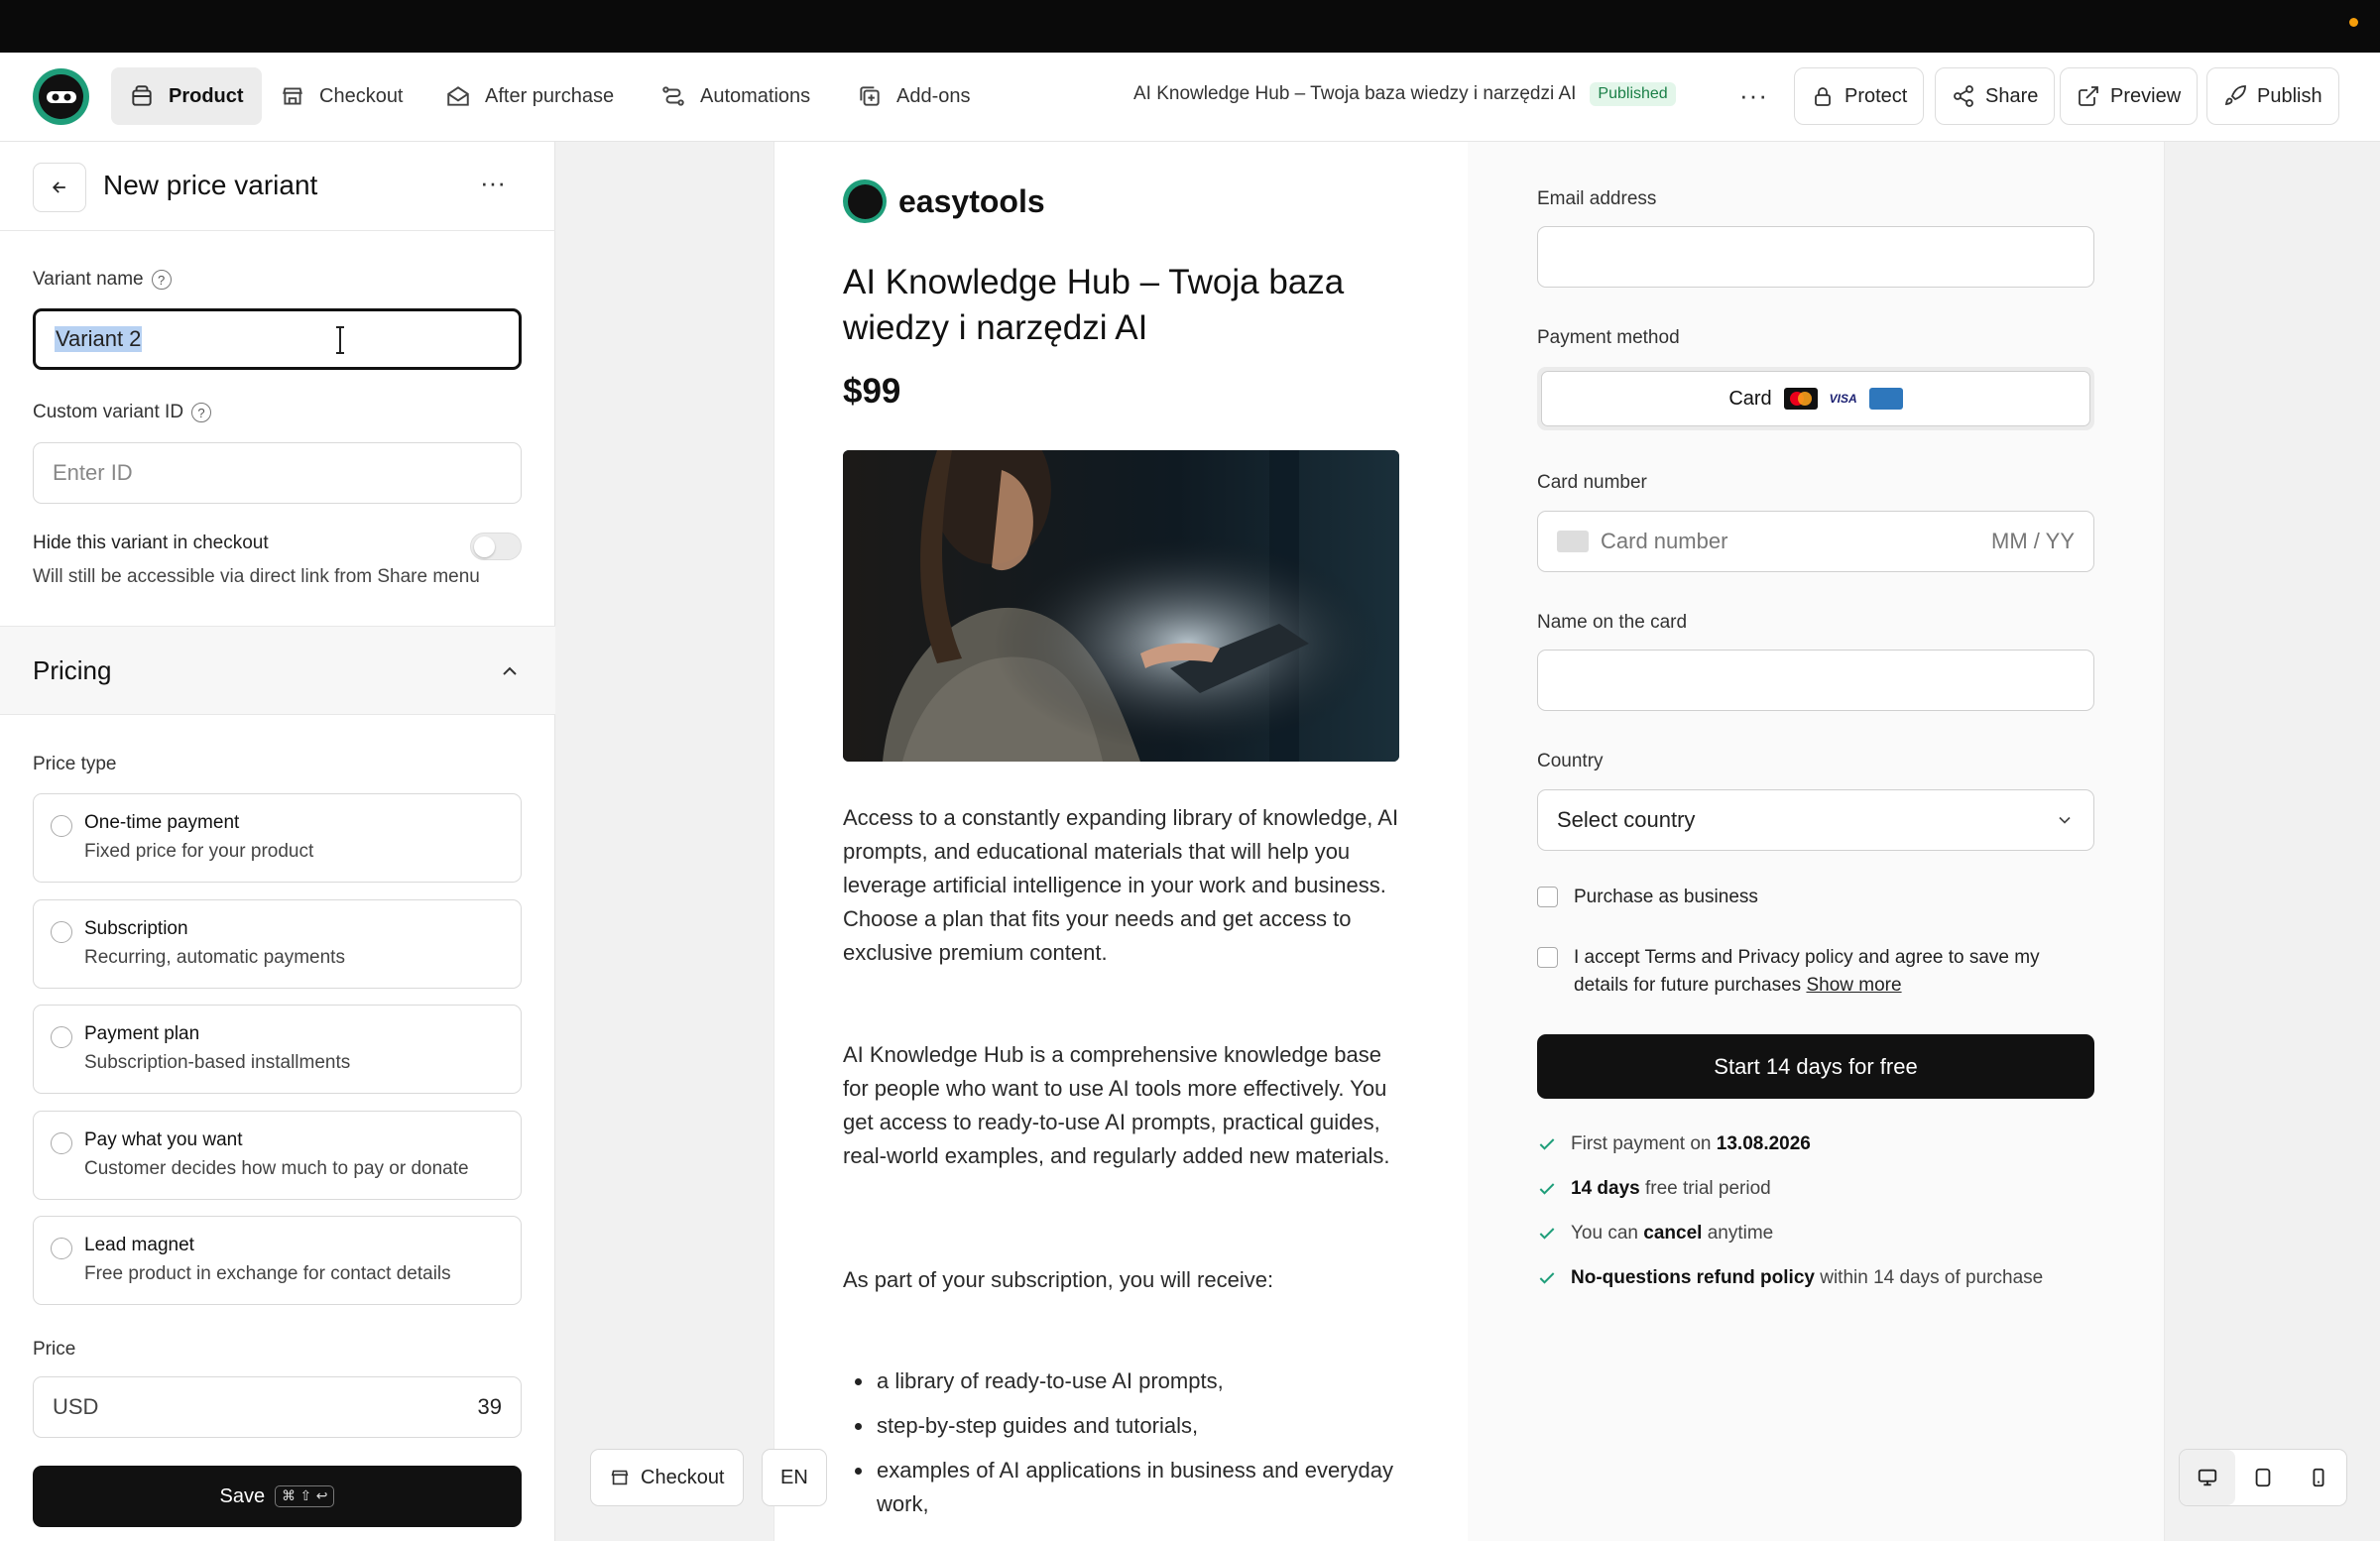 This screenshot has height=1541, width=2380. Describe the element at coordinates (2129, 96) in the screenshot. I see `preview-button: Preview` at that location.